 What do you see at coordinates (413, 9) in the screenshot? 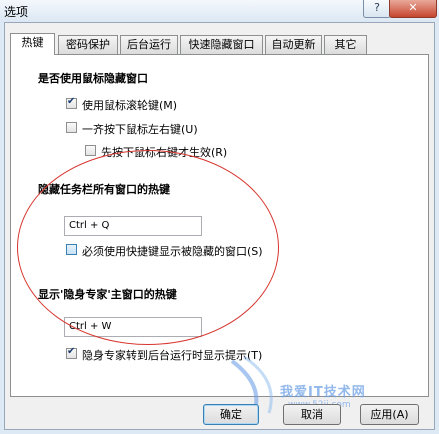
I see `close-button: ✕` at bounding box center [413, 9].